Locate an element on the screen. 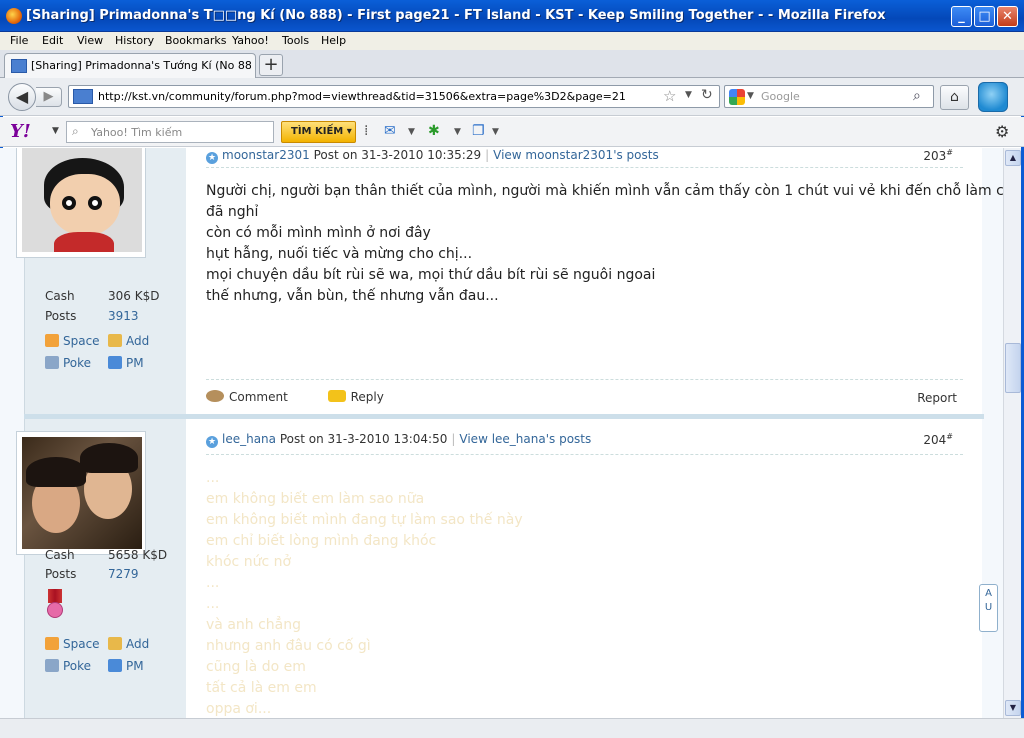 This screenshot has height=738, width=1024. menu-bookmarks: Bookmarks is located at coordinates (195, 40).